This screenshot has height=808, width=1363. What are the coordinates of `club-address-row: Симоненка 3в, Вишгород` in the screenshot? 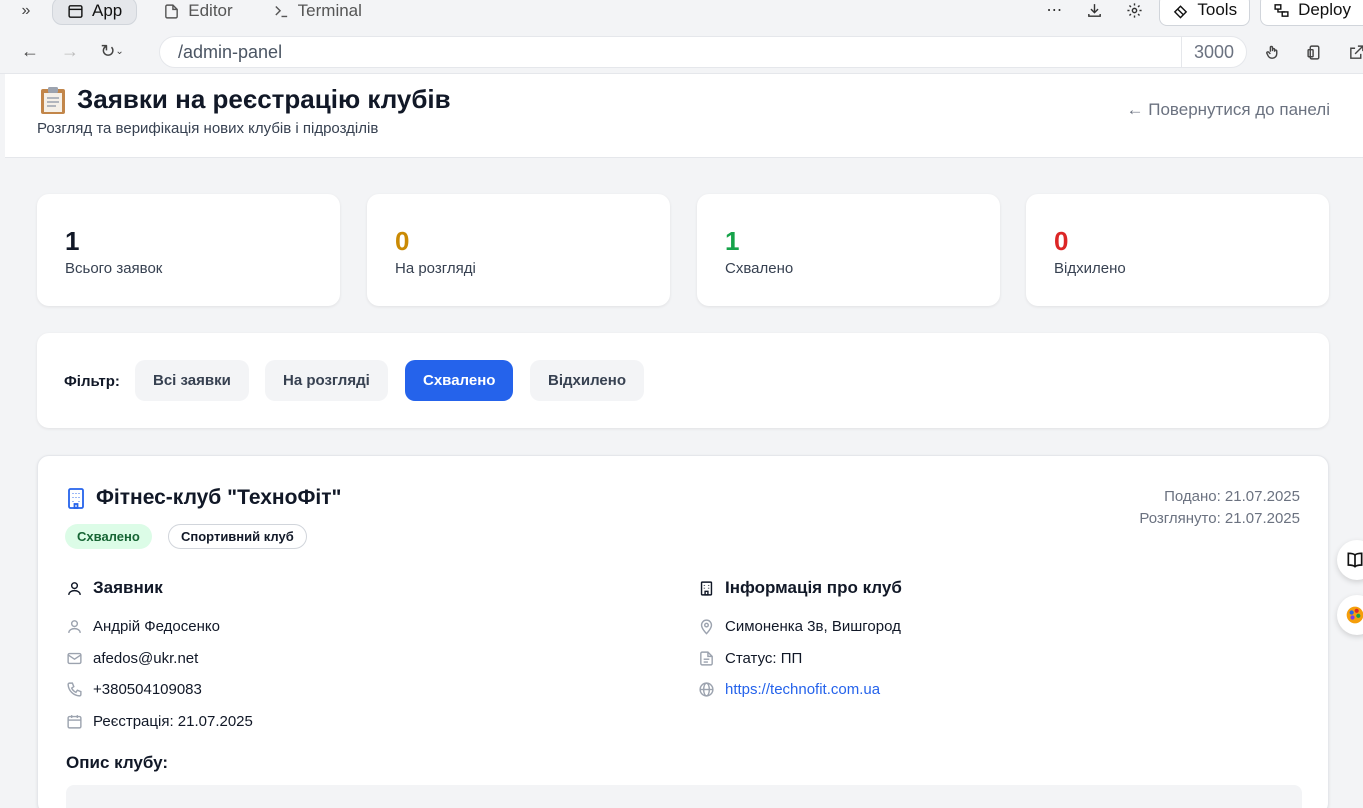 It's located at (799, 626).